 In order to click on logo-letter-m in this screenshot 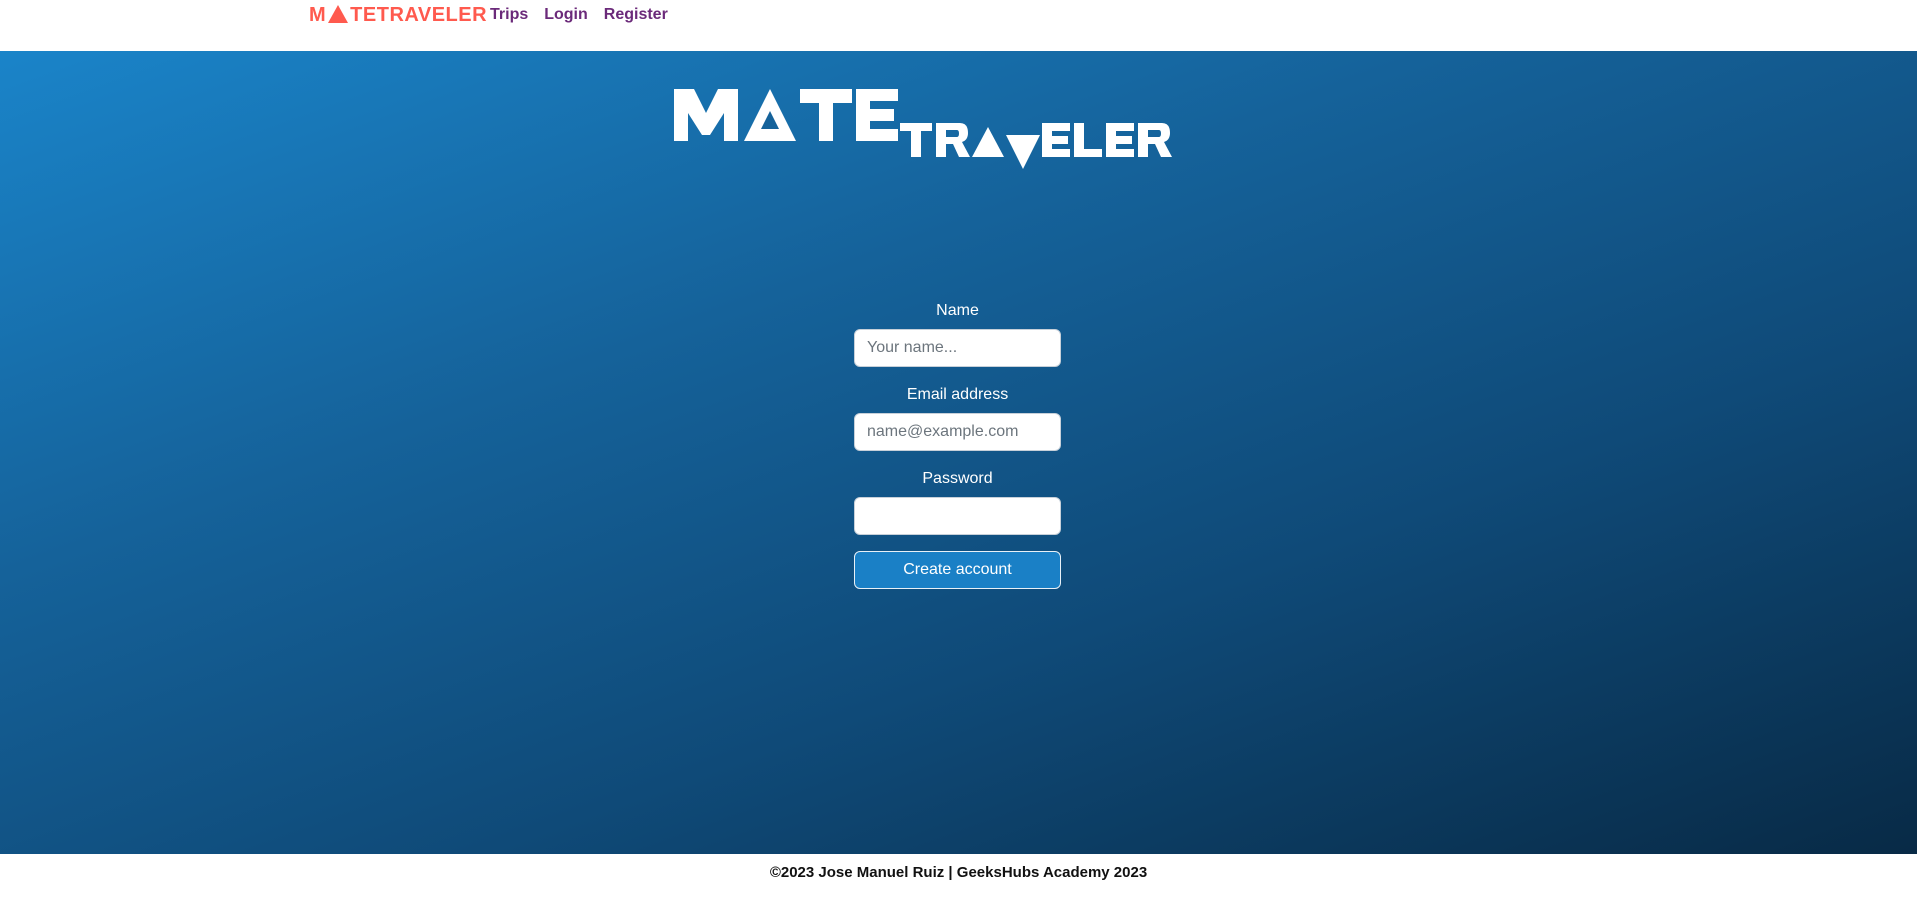, I will do `click(706, 115)`.